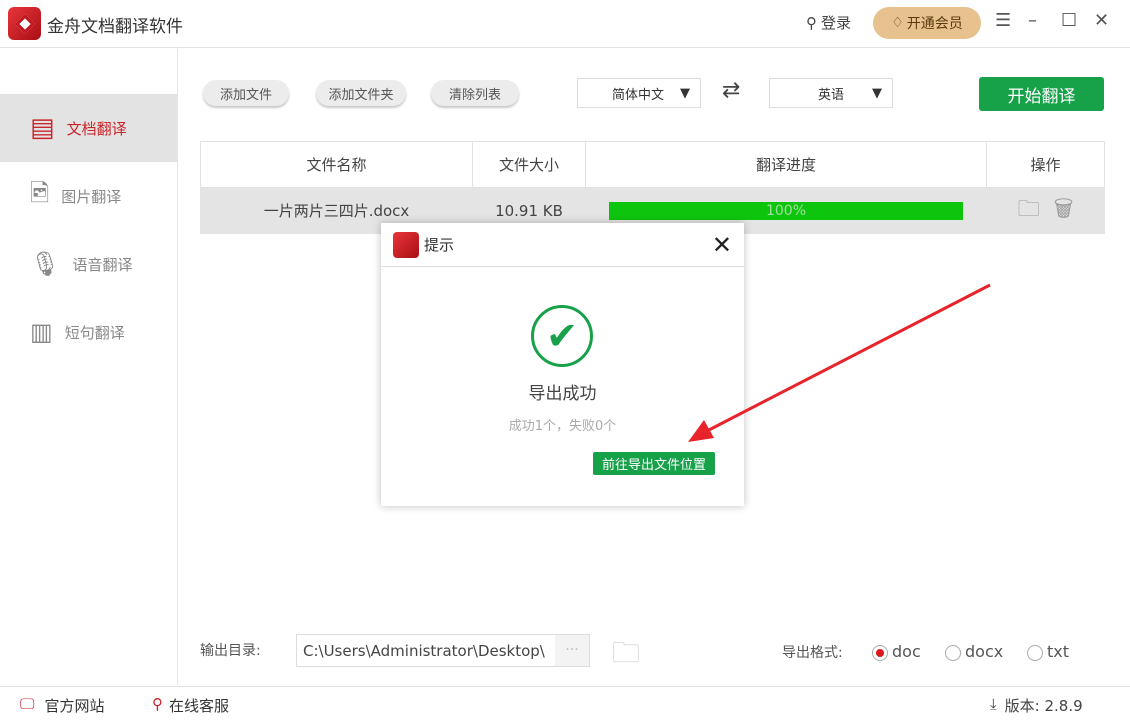  What do you see at coordinates (572, 650) in the screenshot?
I see `browse-button: ···` at bounding box center [572, 650].